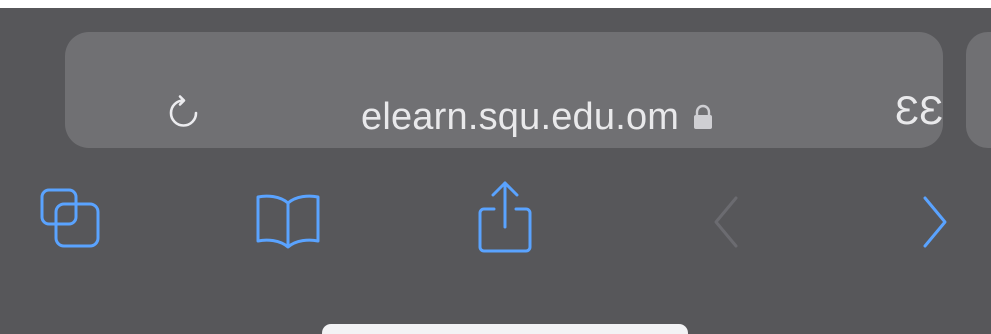  I want to click on reload-icon, so click(186, 116).